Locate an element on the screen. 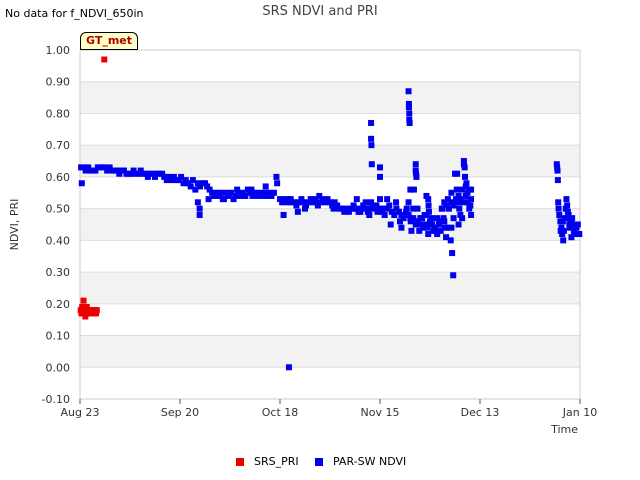  station-badge: GT_met is located at coordinates (109, 41).